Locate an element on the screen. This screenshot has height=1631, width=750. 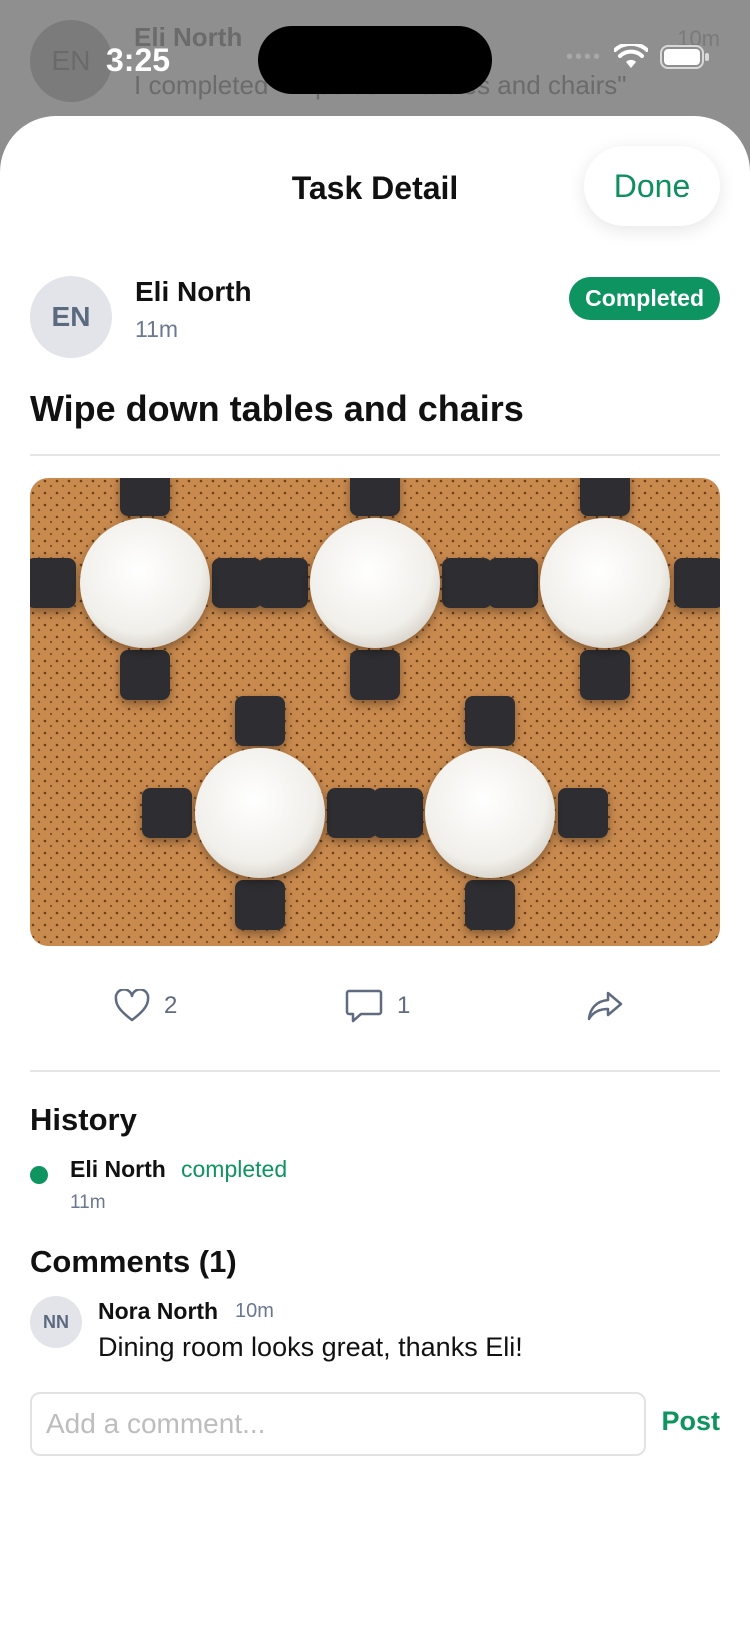
comment-button: 1 is located at coordinates (377, 1006).